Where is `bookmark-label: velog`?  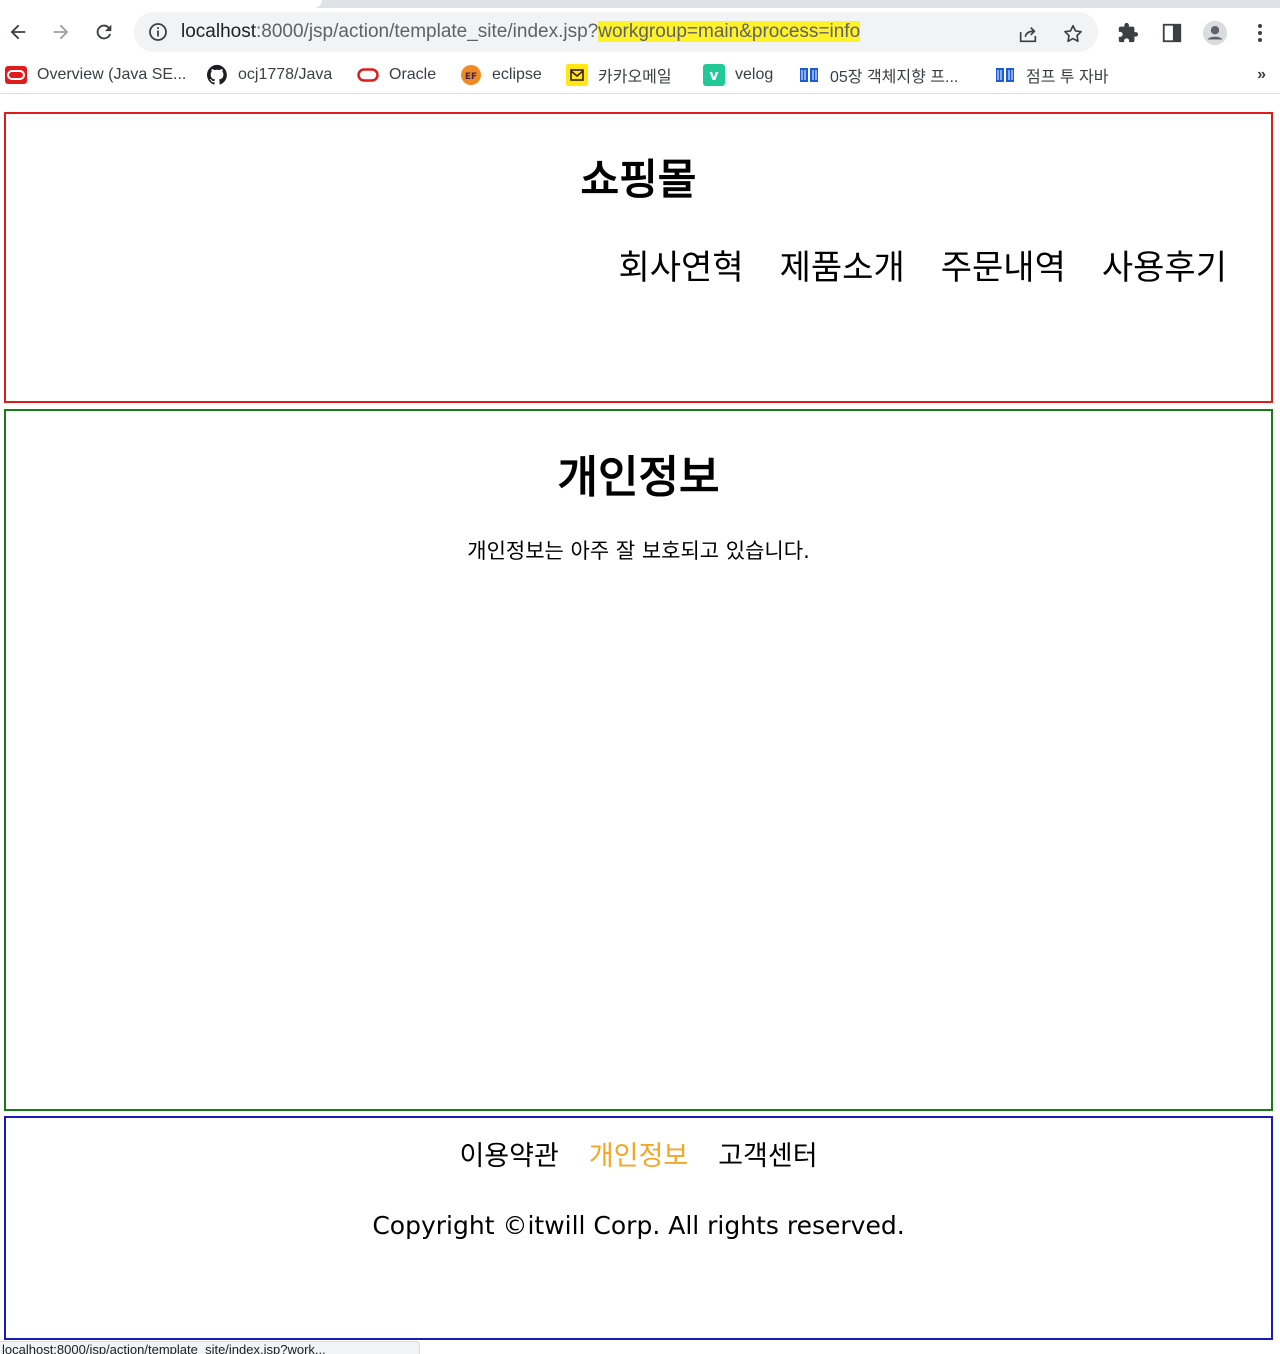 bookmark-label: velog is located at coordinates (754, 74).